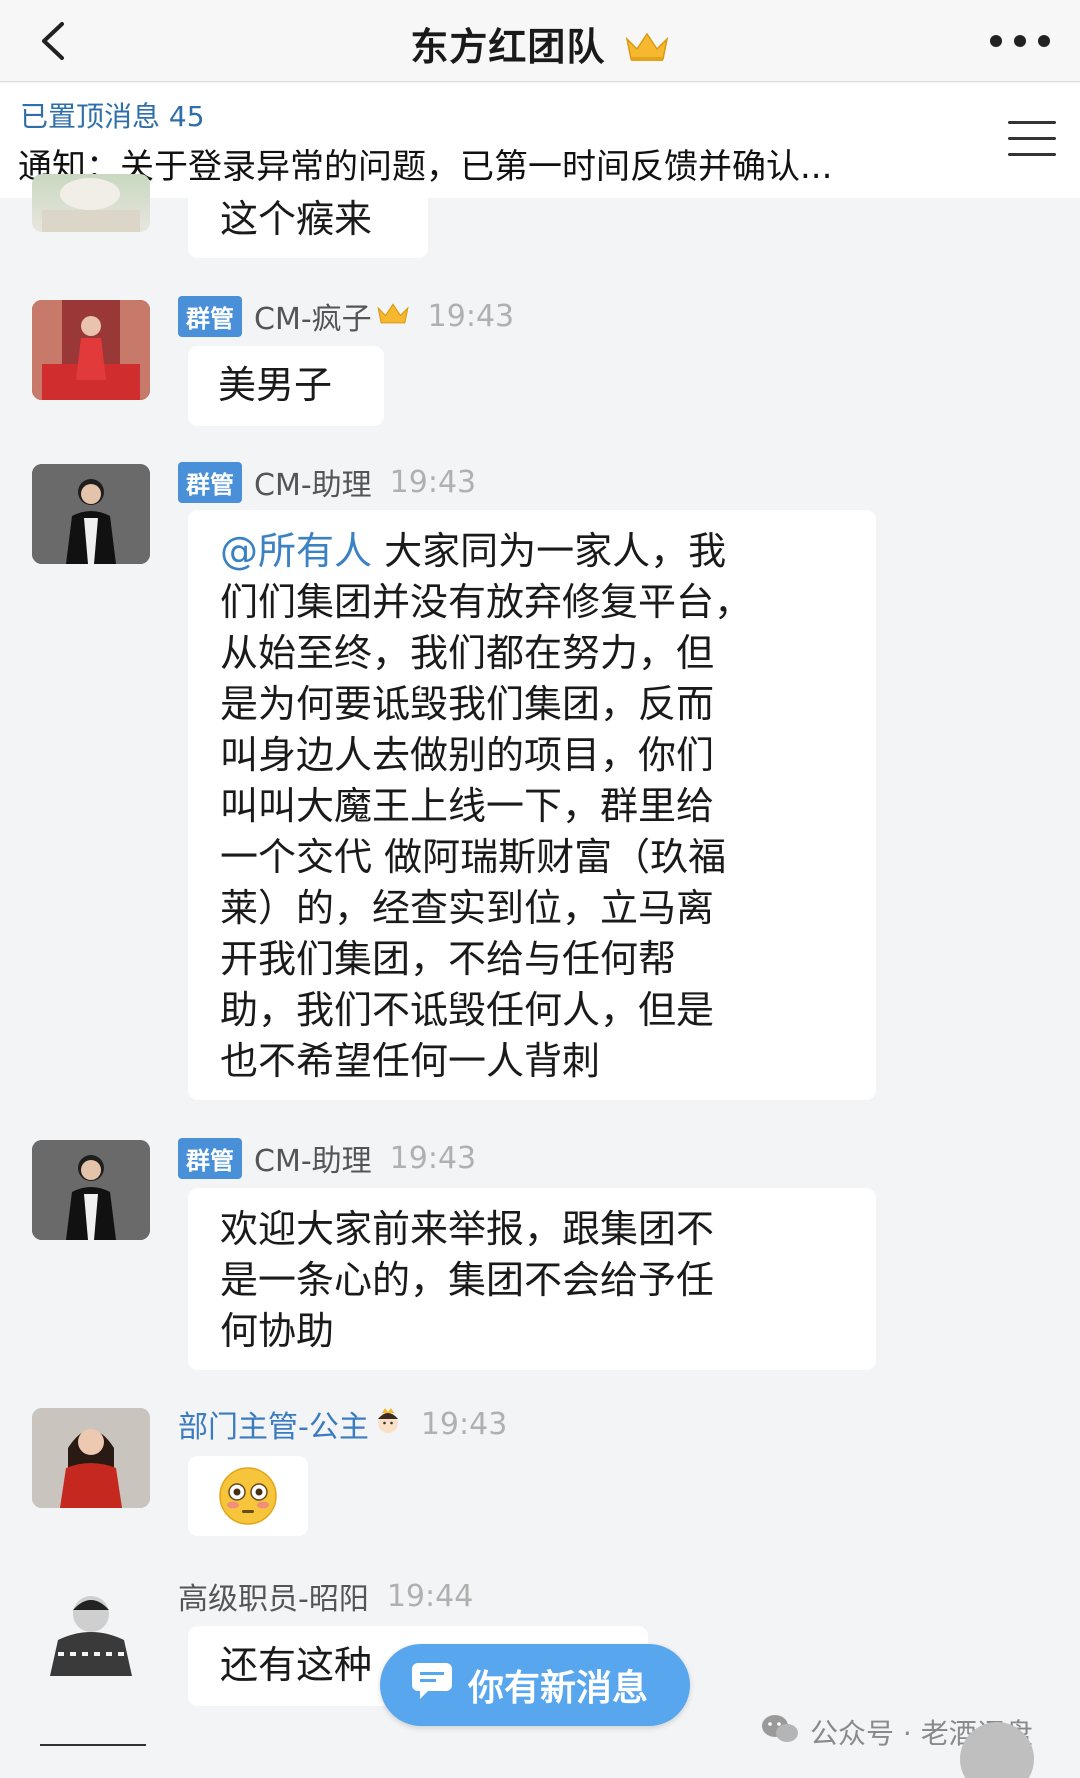 This screenshot has width=1080, height=1778. What do you see at coordinates (780, 1732) in the screenshot?
I see `wechat-icon` at bounding box center [780, 1732].